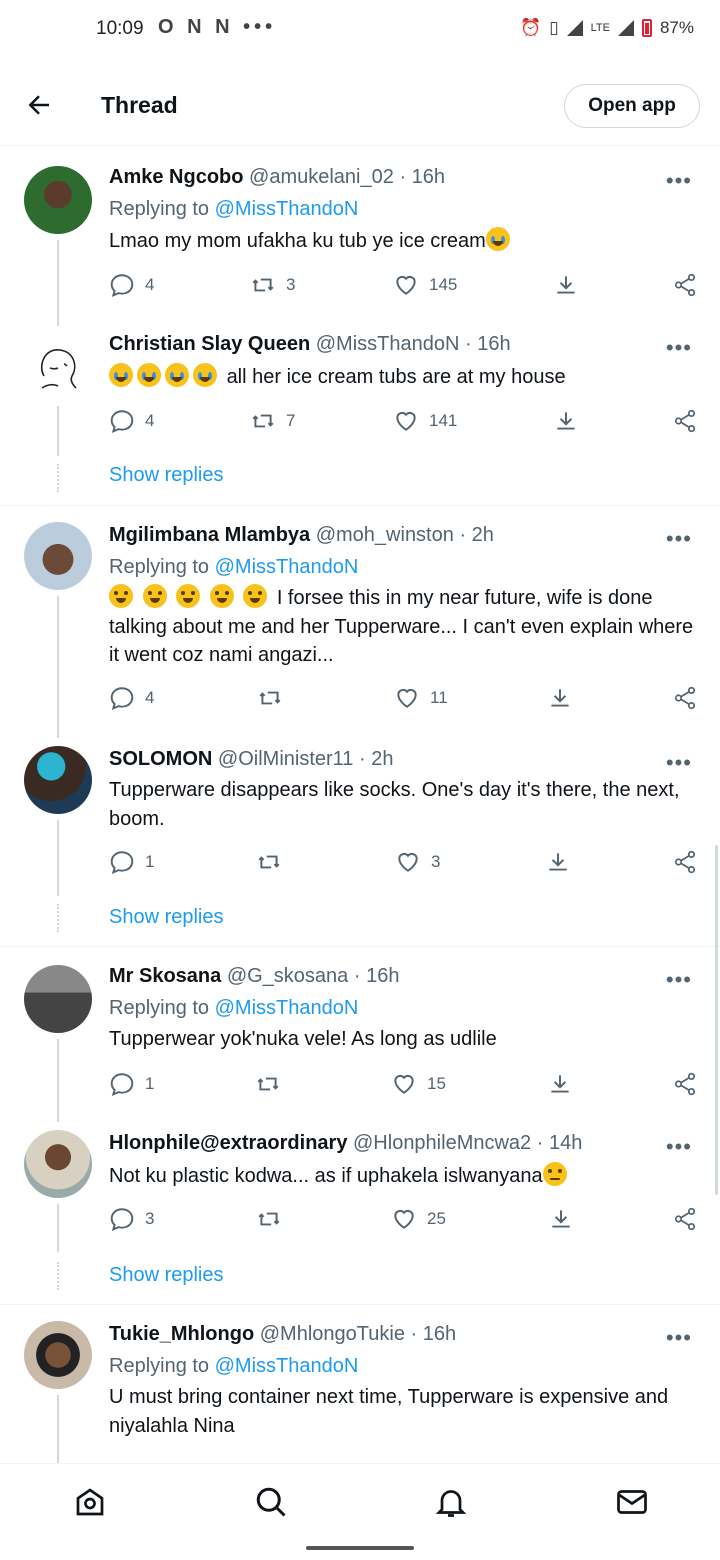 This screenshot has height=1560, width=720. What do you see at coordinates (451, 1502) in the screenshot?
I see `notifications-bell-icon` at bounding box center [451, 1502].